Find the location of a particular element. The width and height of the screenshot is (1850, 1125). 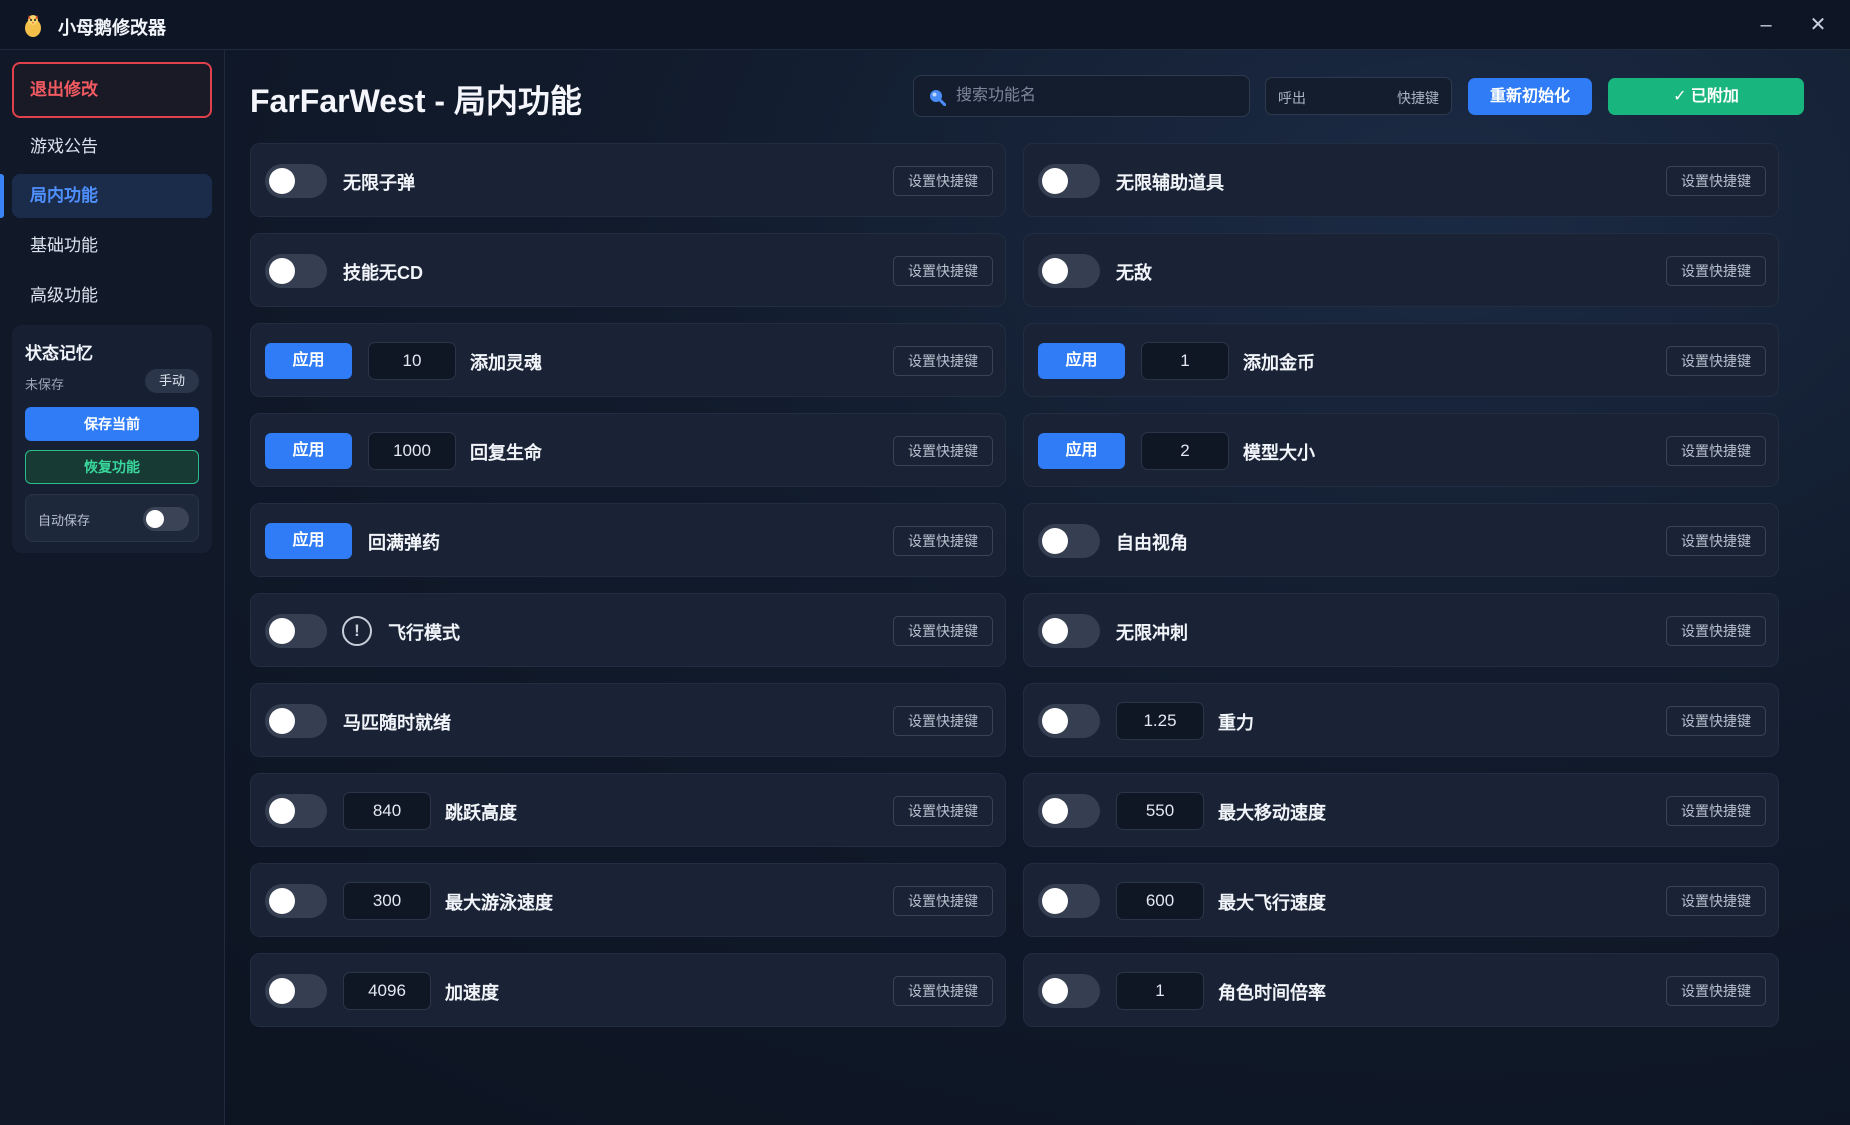

minimize-icon: – is located at coordinates (1766, 25).